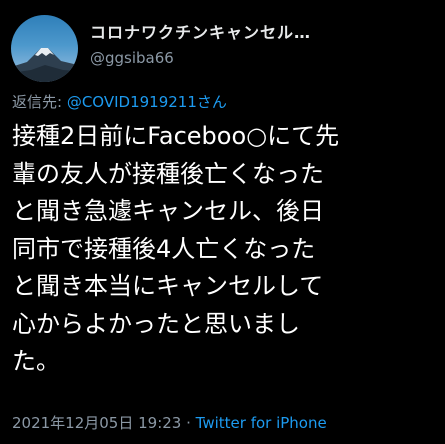  What do you see at coordinates (39, 102) in the screenshot?
I see `reply-prefix: 返信先:` at bounding box center [39, 102].